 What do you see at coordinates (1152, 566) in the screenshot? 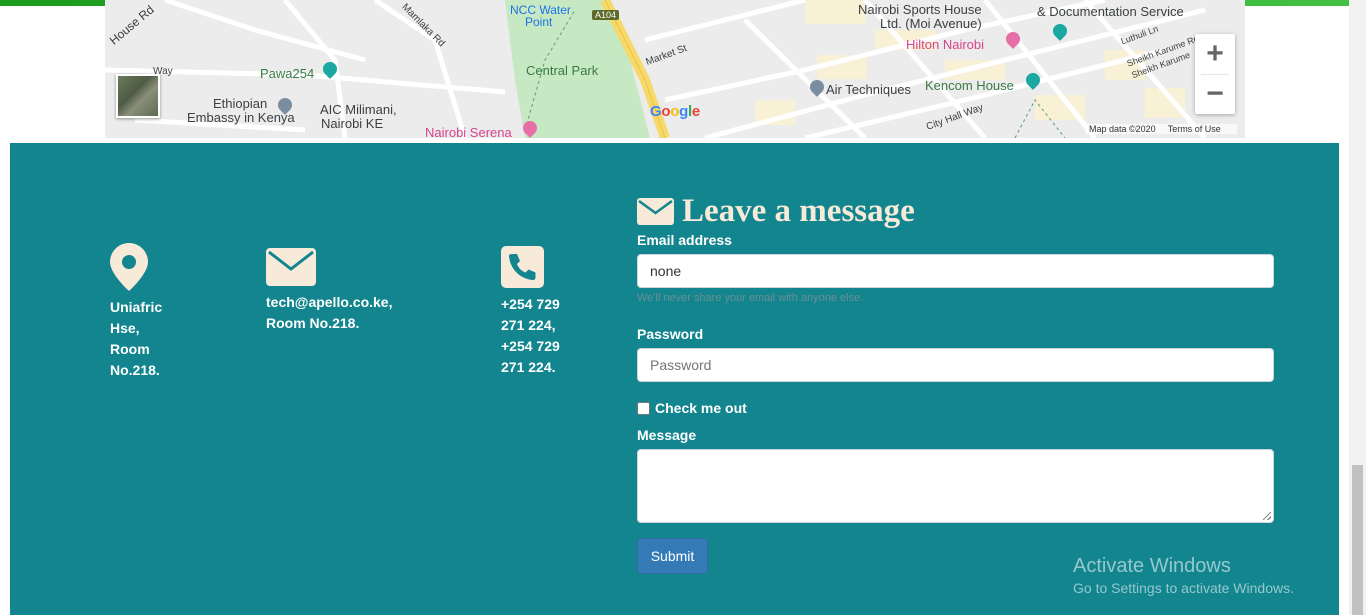
I see `activate-windows-title: Activate Windows` at bounding box center [1152, 566].